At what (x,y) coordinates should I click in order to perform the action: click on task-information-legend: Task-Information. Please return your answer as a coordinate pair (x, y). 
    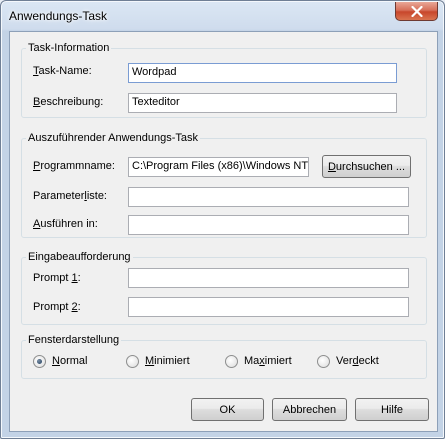
    Looking at the image, I should click on (69, 48).